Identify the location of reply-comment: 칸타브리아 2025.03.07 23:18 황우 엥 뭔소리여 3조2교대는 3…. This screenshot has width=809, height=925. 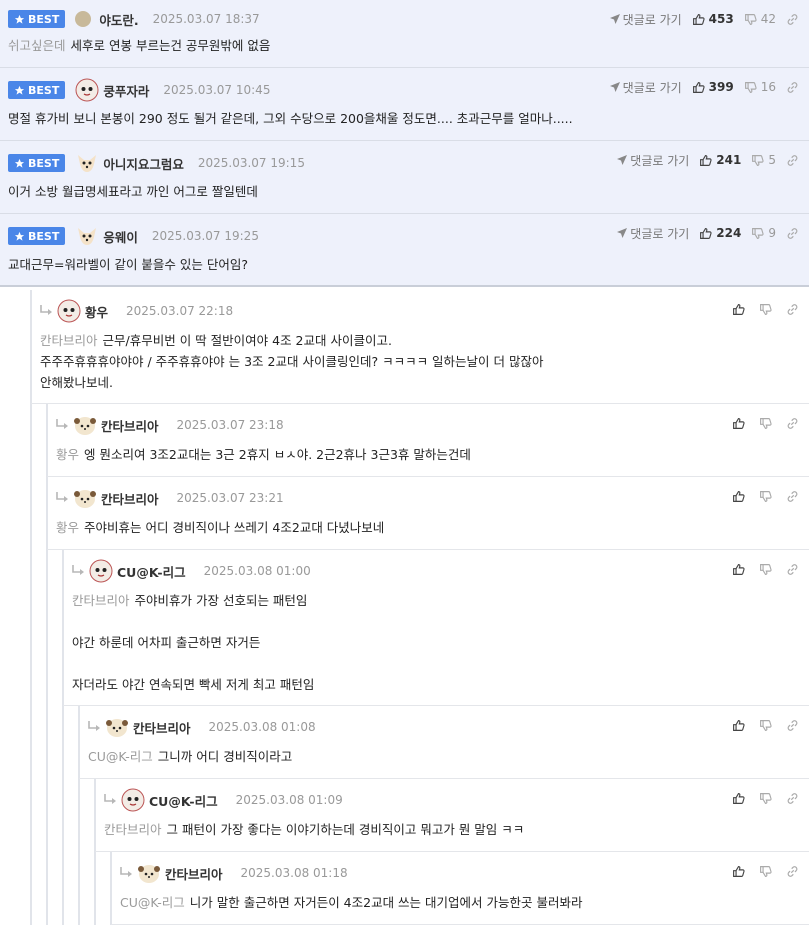
(428, 440).